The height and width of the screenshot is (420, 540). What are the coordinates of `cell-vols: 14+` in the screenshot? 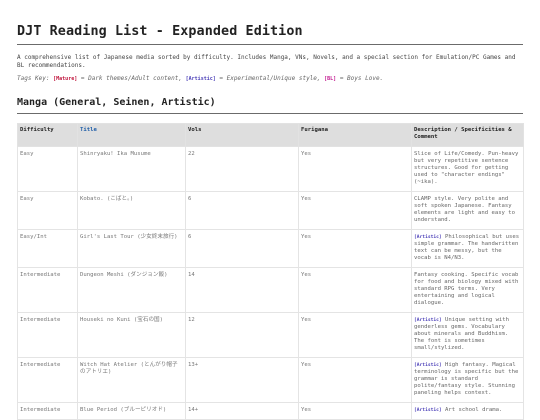 It's located at (242, 411).